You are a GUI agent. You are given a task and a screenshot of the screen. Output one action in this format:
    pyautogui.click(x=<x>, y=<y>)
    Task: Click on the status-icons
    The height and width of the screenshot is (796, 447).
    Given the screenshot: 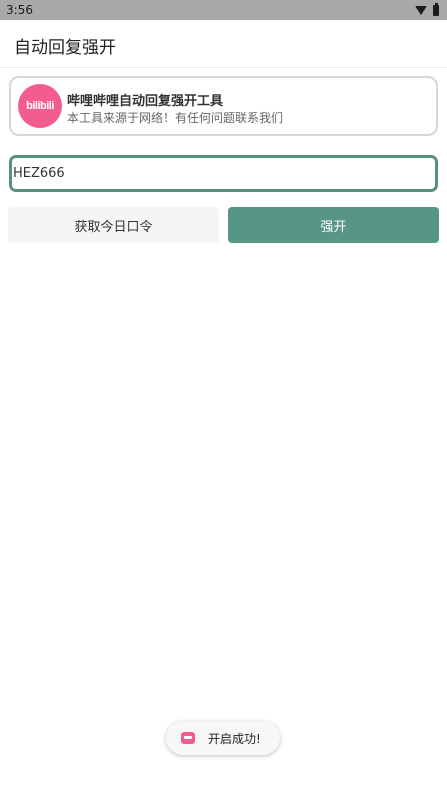 What is the action you would take?
    pyautogui.click(x=427, y=10)
    